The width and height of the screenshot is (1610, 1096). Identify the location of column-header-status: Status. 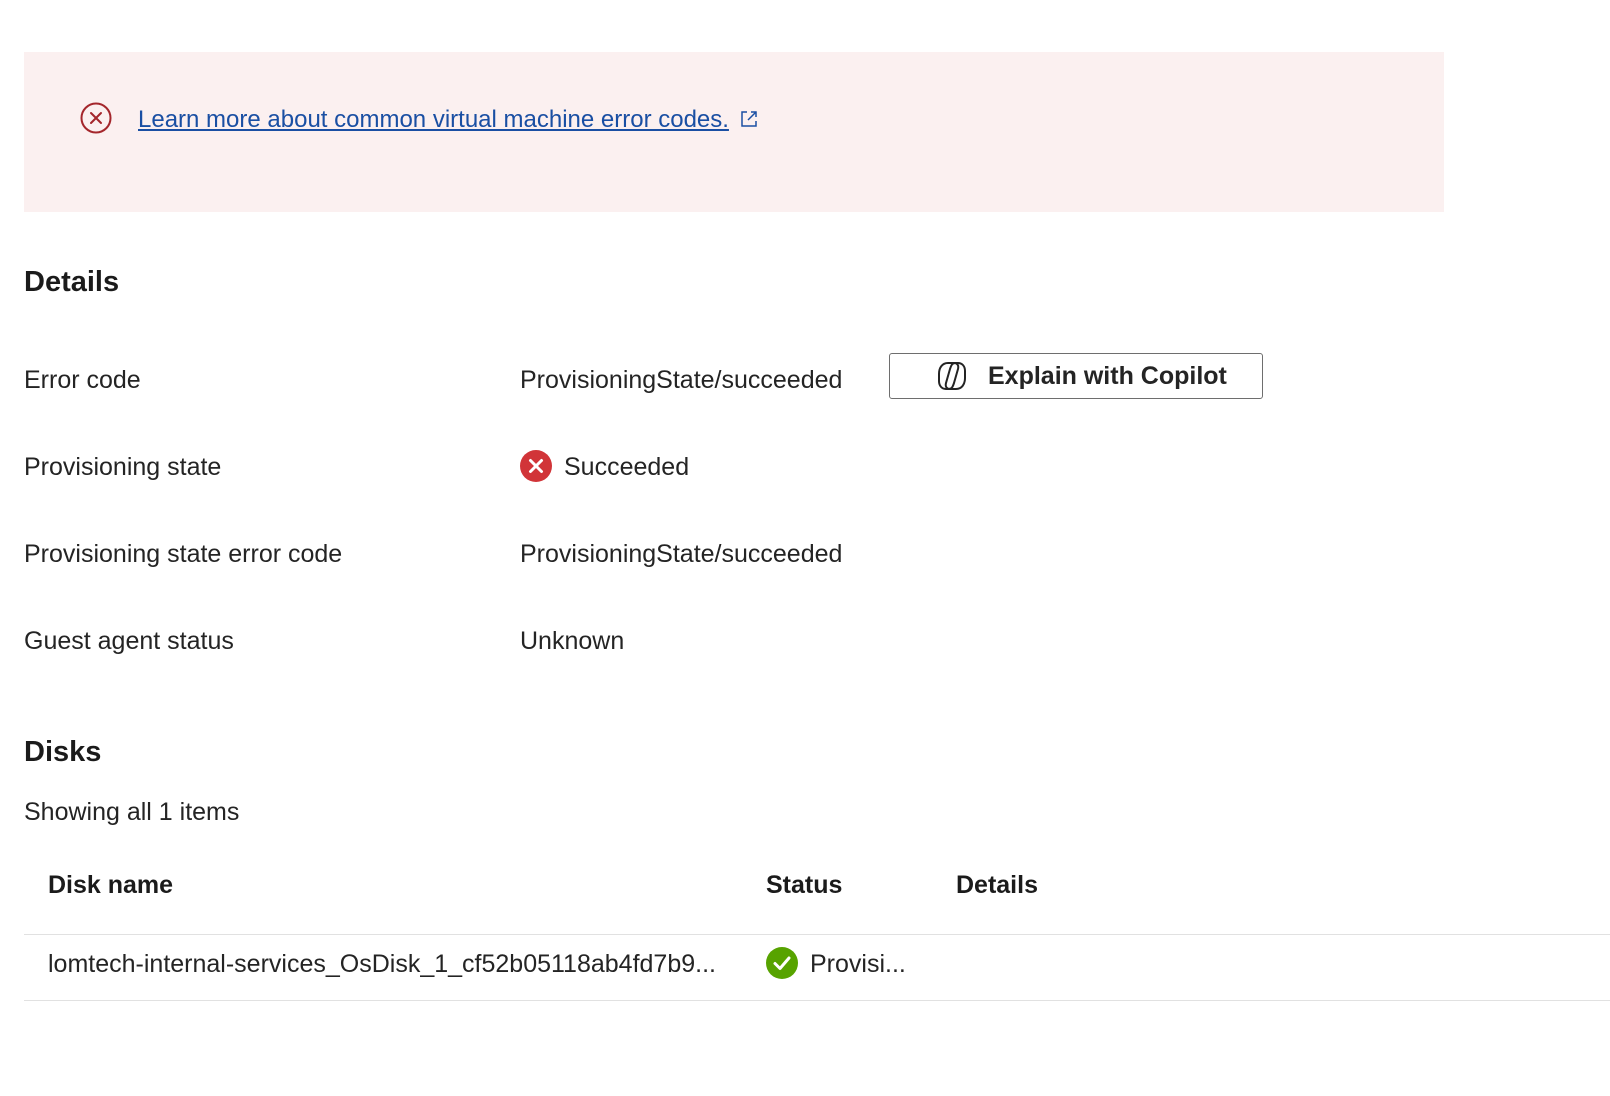
(804, 885).